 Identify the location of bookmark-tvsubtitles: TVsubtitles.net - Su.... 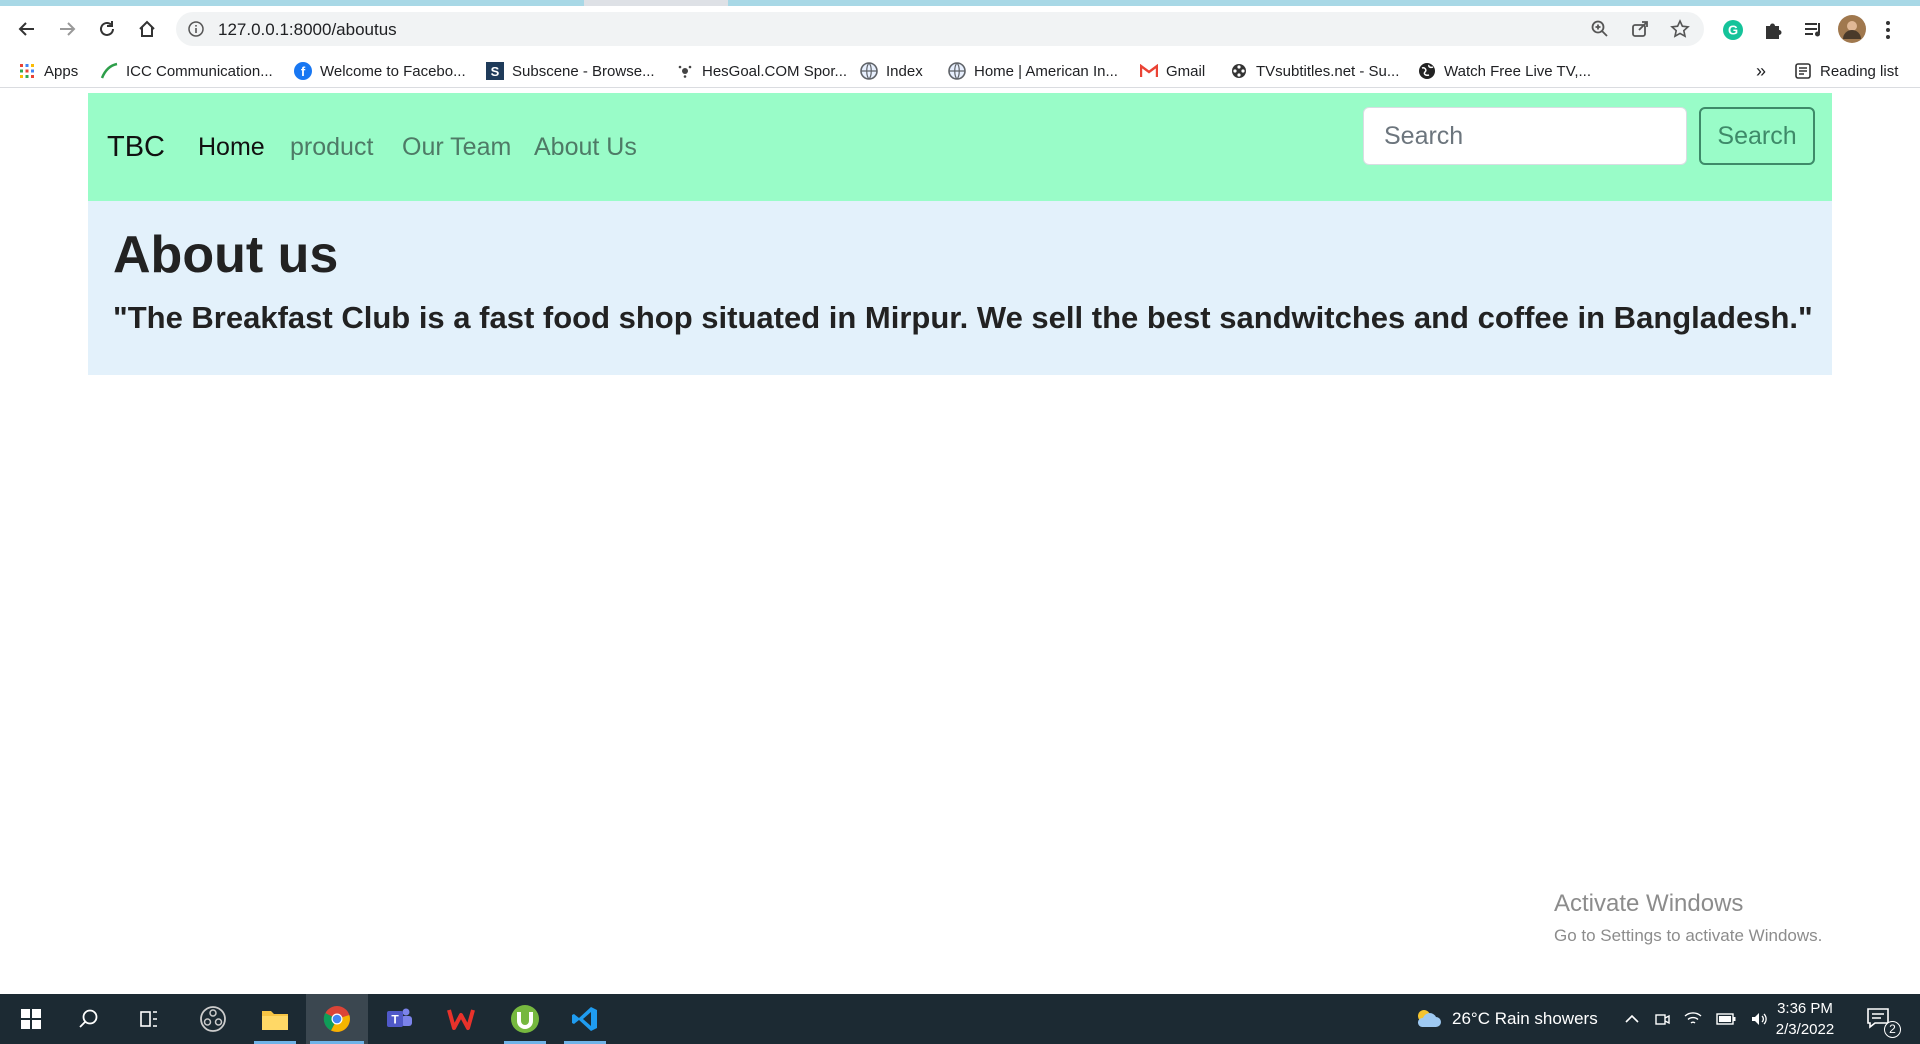
(1314, 71).